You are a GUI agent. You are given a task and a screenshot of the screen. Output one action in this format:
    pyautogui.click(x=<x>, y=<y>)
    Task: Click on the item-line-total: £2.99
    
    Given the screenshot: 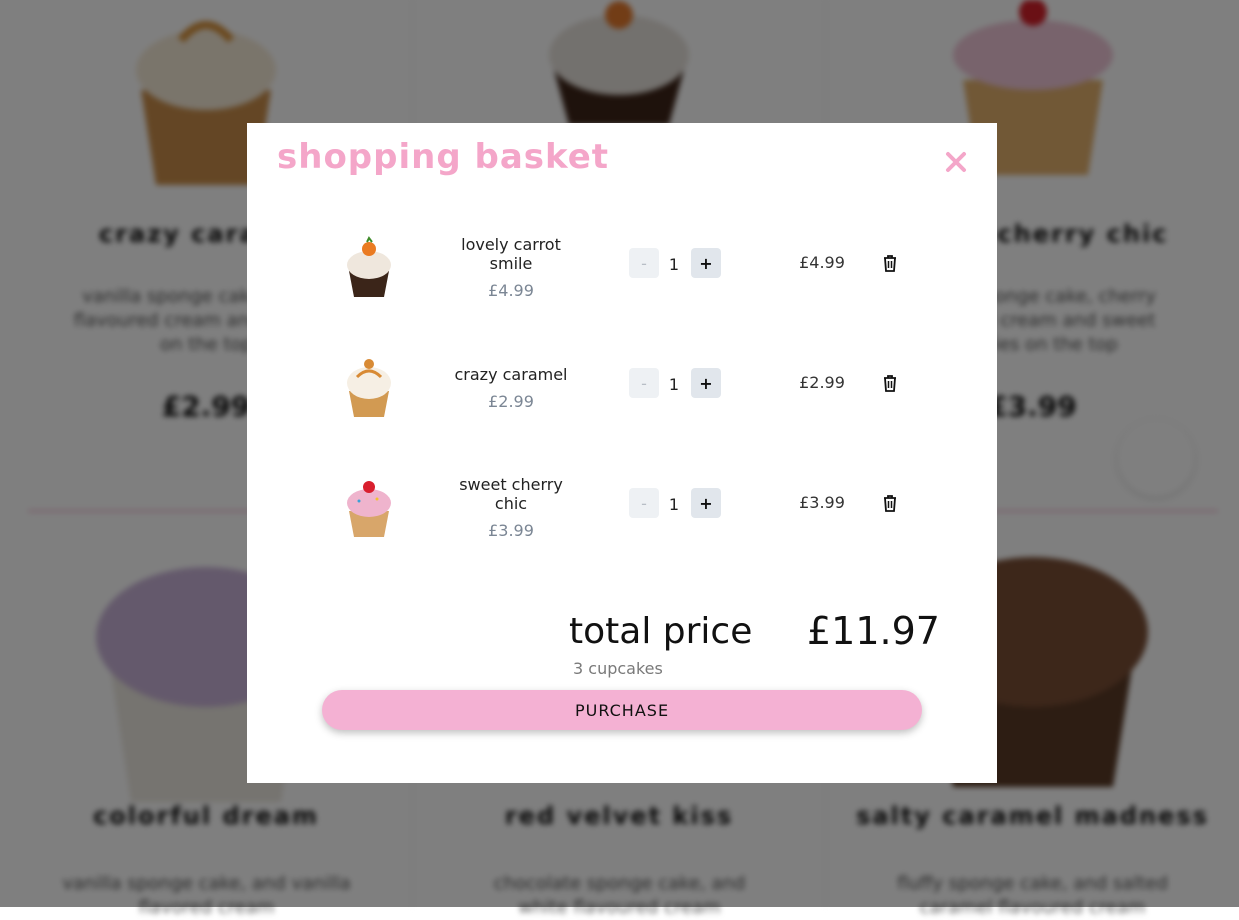 What is the action you would take?
    pyautogui.click(x=822, y=382)
    